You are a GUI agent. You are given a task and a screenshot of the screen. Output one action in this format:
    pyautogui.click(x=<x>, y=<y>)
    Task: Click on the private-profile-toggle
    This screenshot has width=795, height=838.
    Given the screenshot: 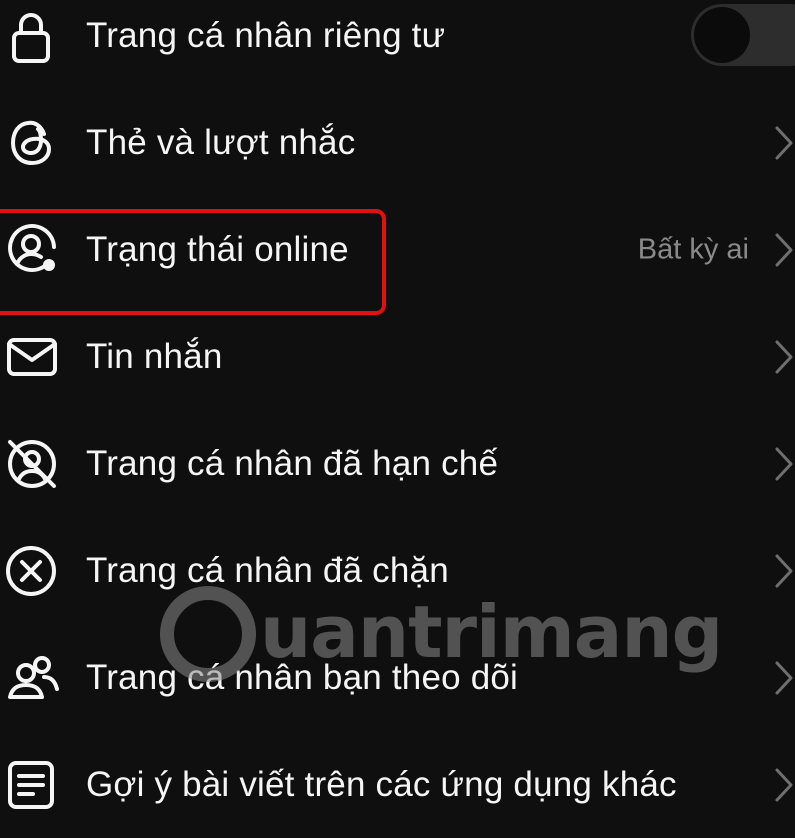 What is the action you would take?
    pyautogui.click(x=743, y=35)
    